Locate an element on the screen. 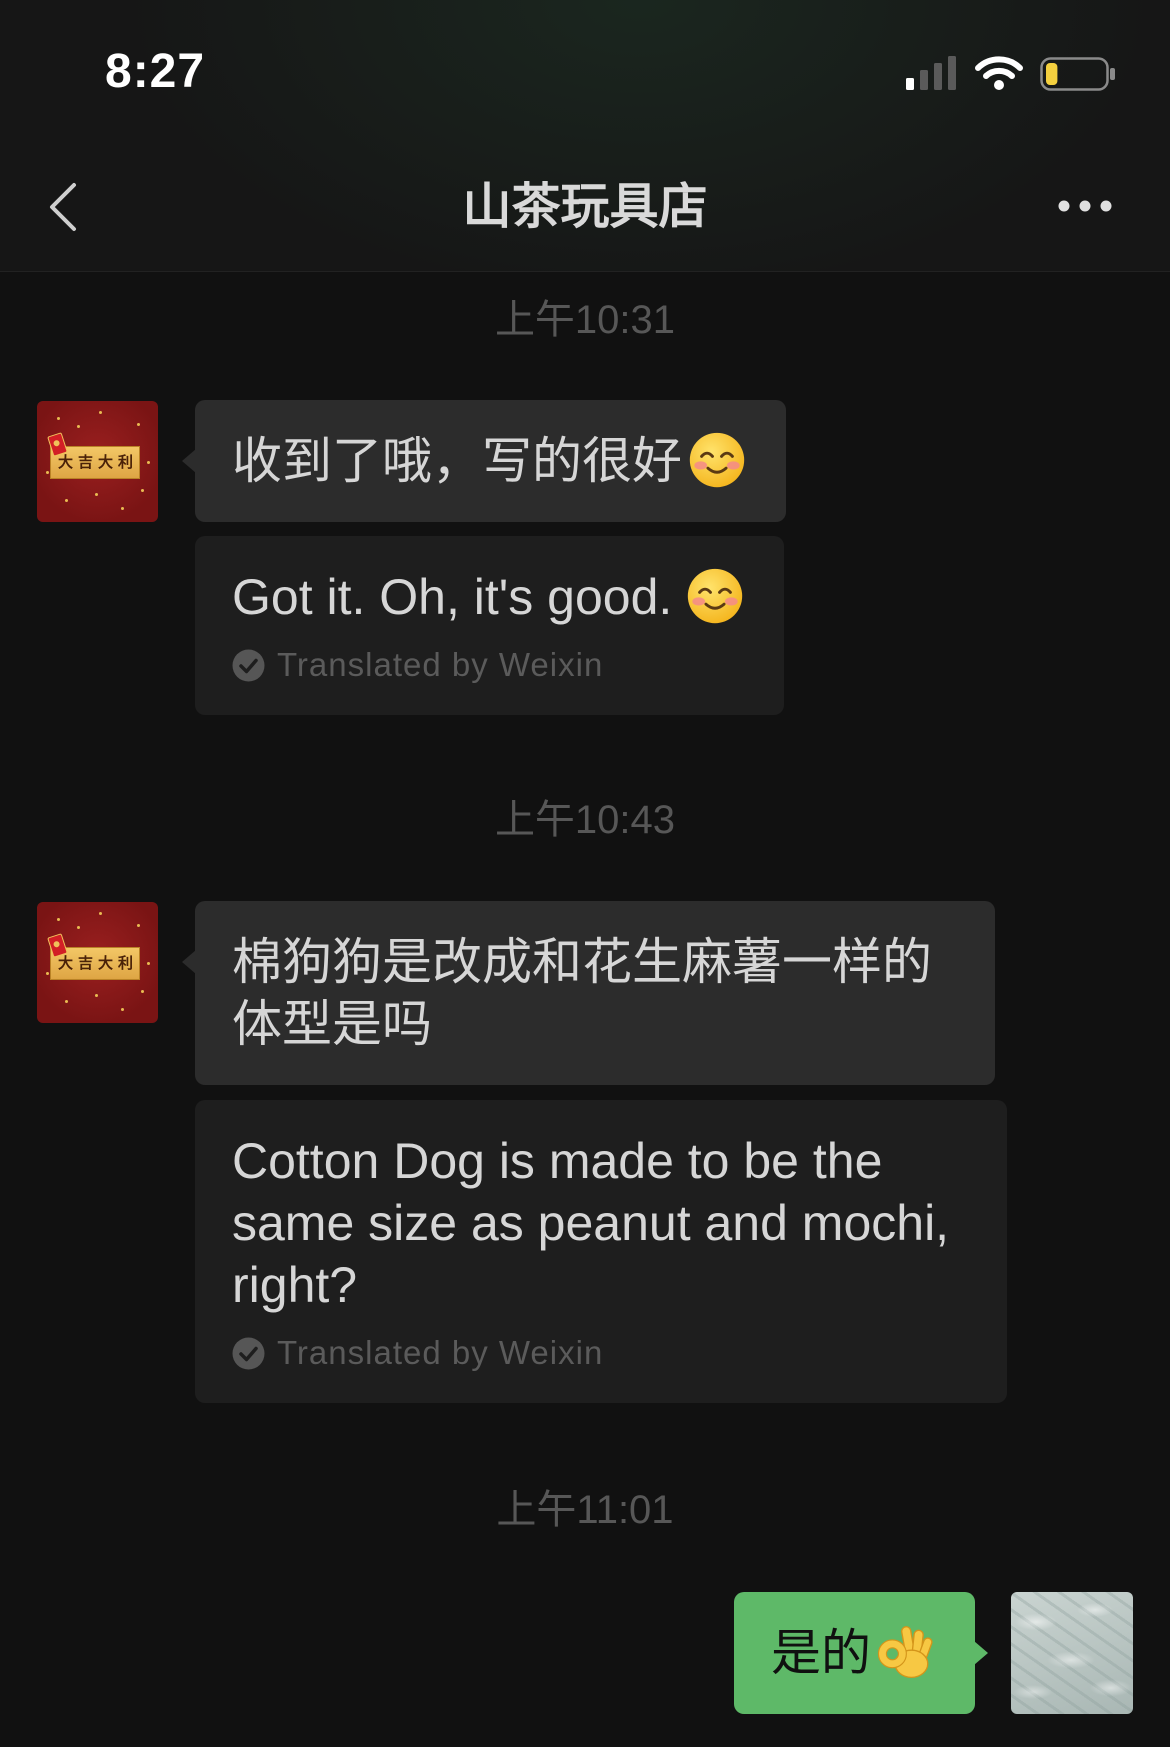 This screenshot has width=1170, height=1747. incoming-message-bubble: 棉狗狗是改成和花生麻薯一样的体型是吗 is located at coordinates (588, 993).